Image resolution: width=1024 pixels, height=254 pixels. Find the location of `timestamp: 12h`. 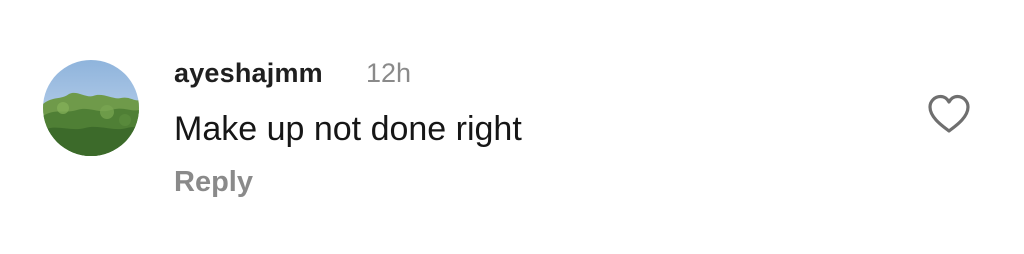

timestamp: 12h is located at coordinates (389, 73).